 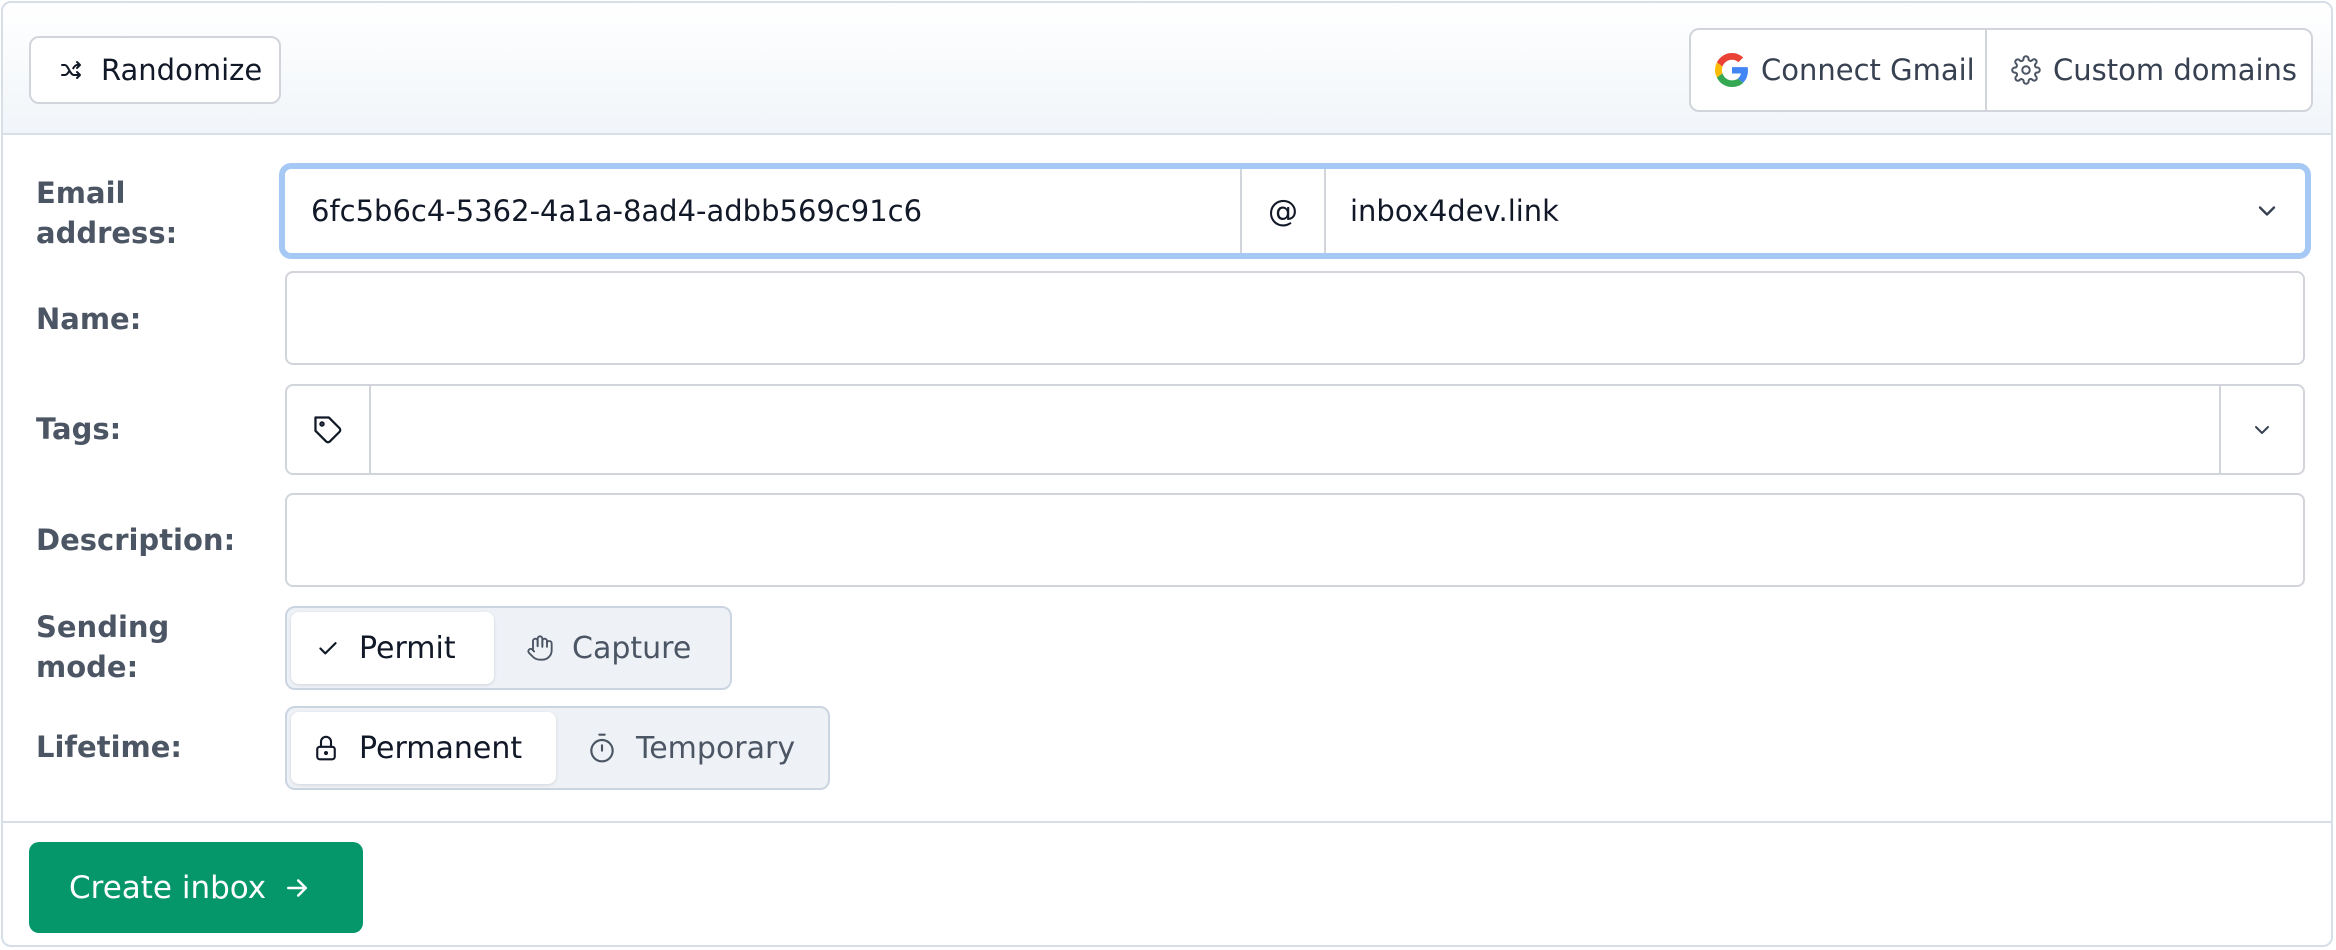 What do you see at coordinates (1815, 211) in the screenshot?
I see `email-domain-select: inbox4dev.link` at bounding box center [1815, 211].